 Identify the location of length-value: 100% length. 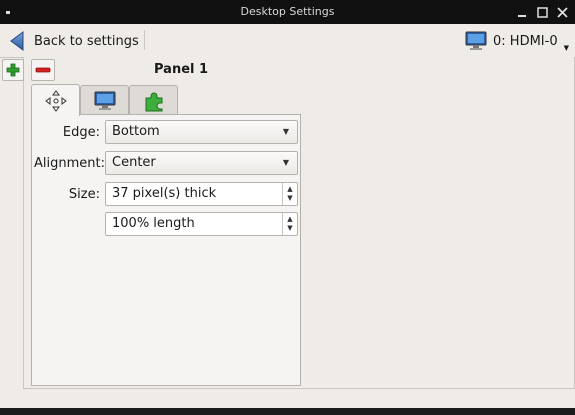
(153, 223).